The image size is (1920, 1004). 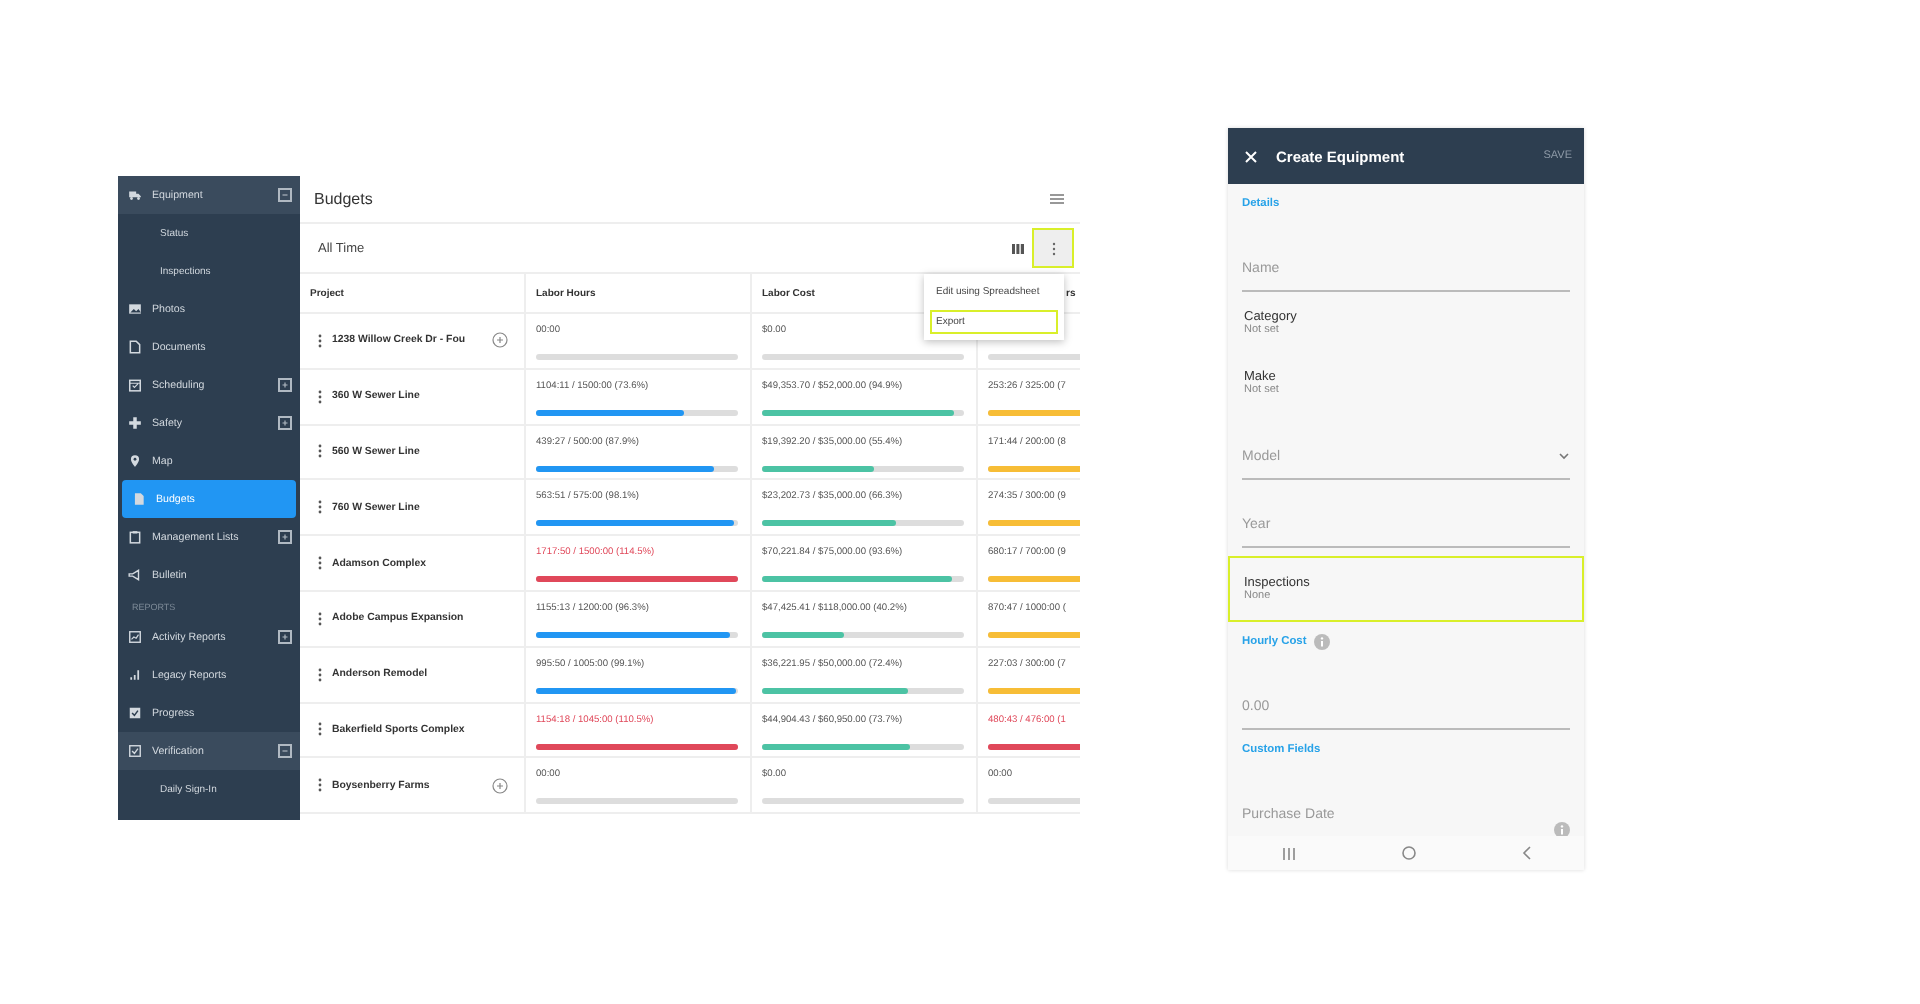 I want to click on close-icon, so click(x=1251, y=156).